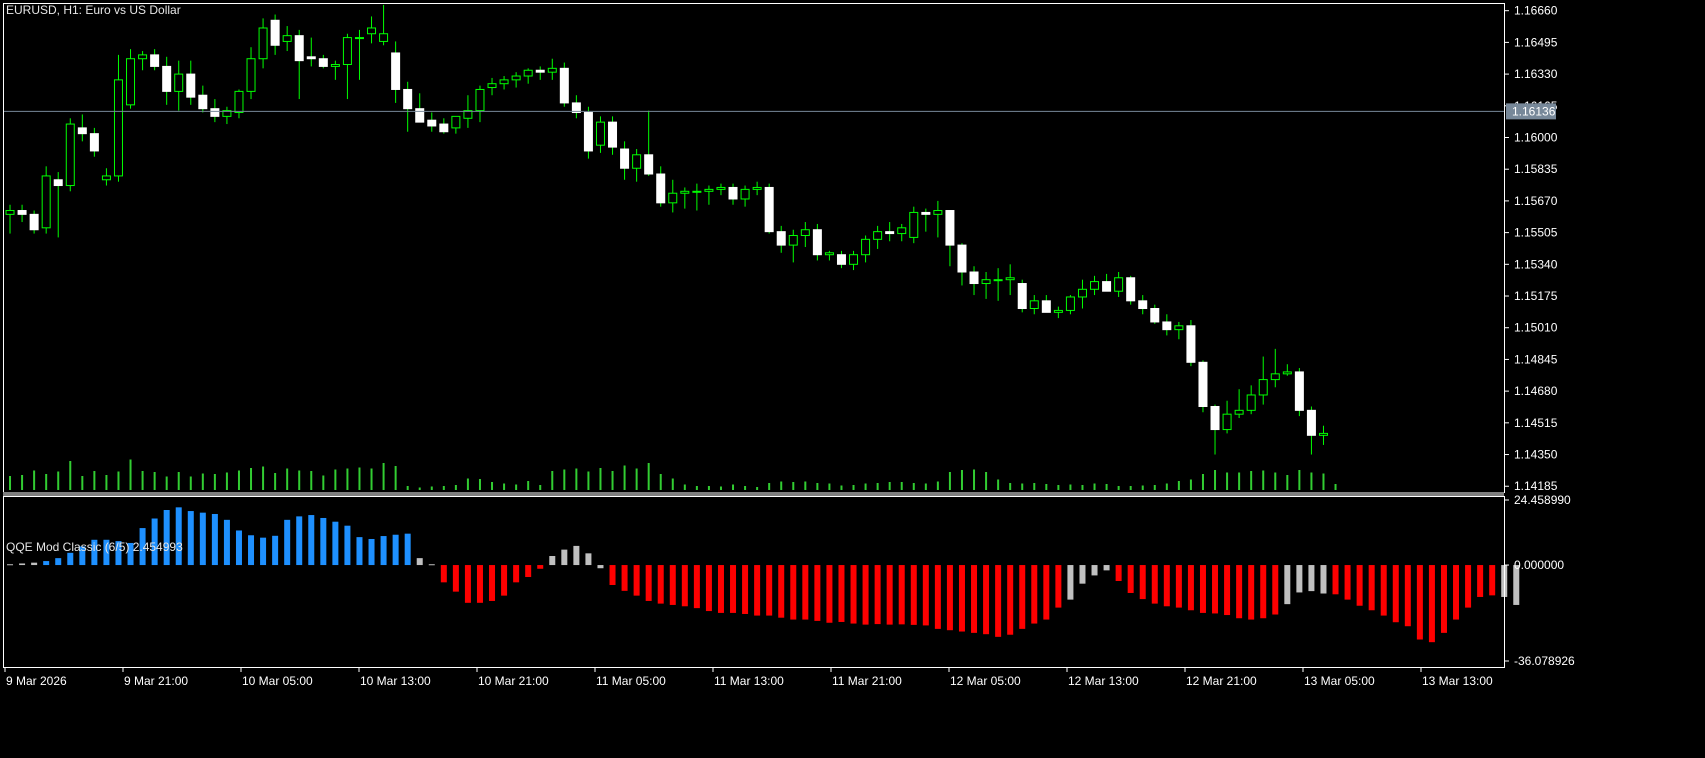 This screenshot has width=1705, height=758. Describe the element at coordinates (1103, 681) in the screenshot. I see `time-tick-label: 12 Mar 13:00` at that location.